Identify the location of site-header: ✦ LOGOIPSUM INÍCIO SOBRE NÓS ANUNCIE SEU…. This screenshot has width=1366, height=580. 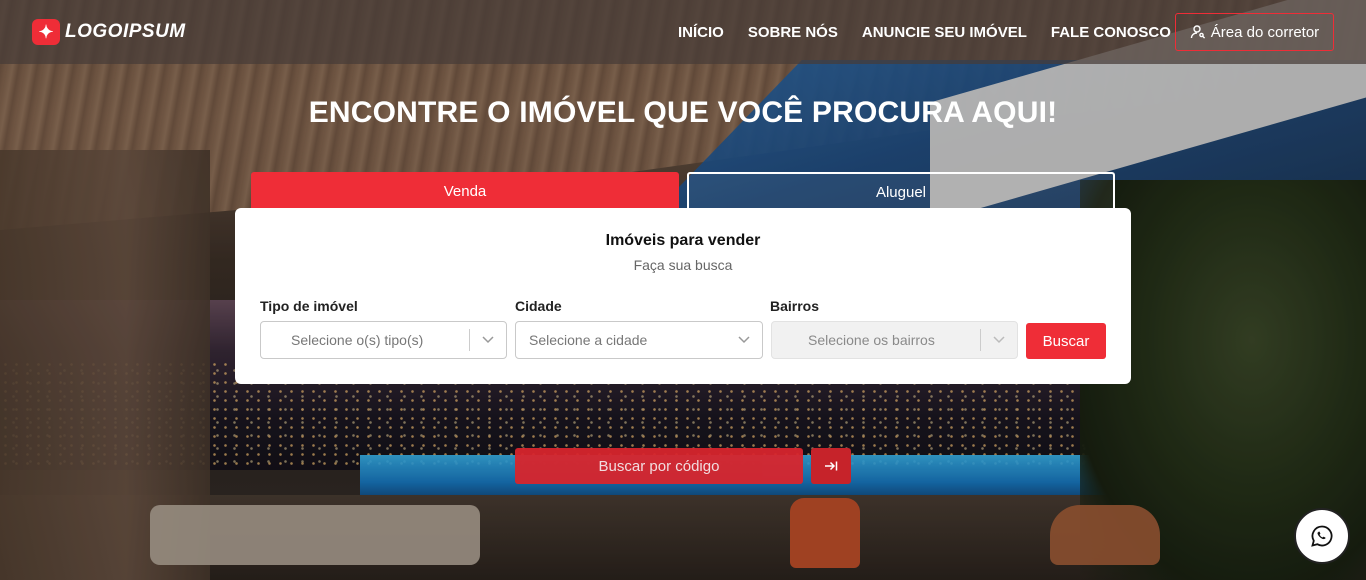
(683, 32).